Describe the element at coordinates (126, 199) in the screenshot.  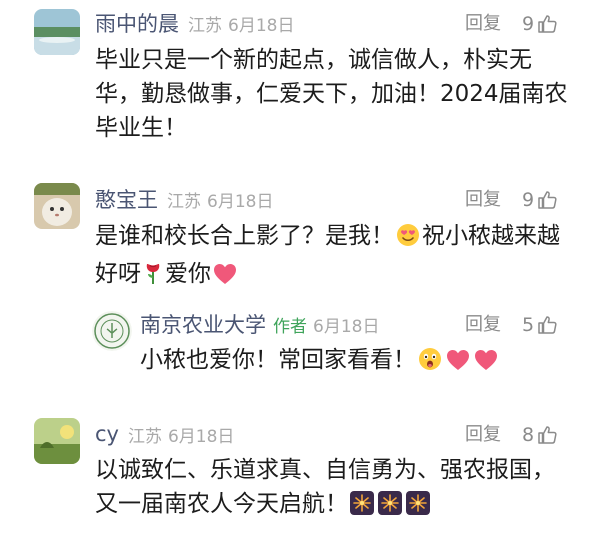
I see `username: 憨宝王` at that location.